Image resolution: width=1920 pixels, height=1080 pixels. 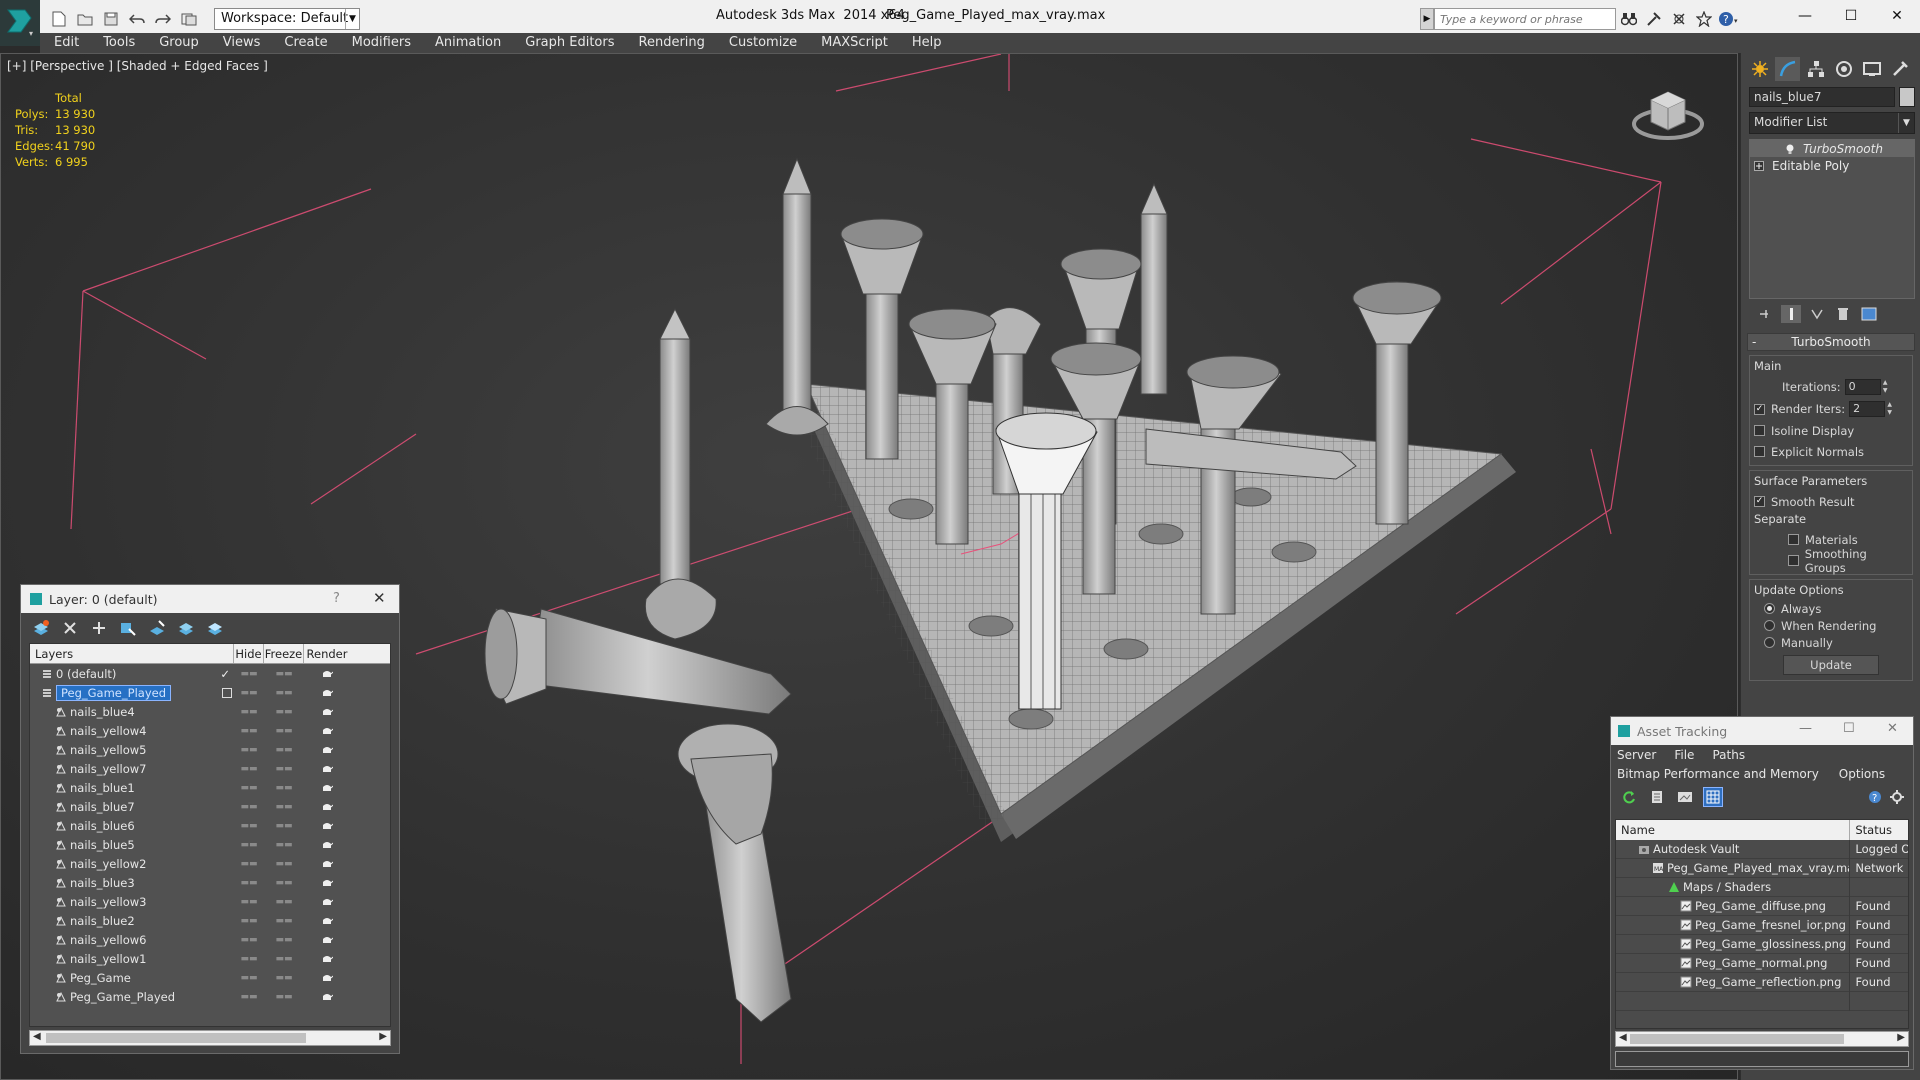 I want to click on menu-options: Options, so click(x=1862, y=774).